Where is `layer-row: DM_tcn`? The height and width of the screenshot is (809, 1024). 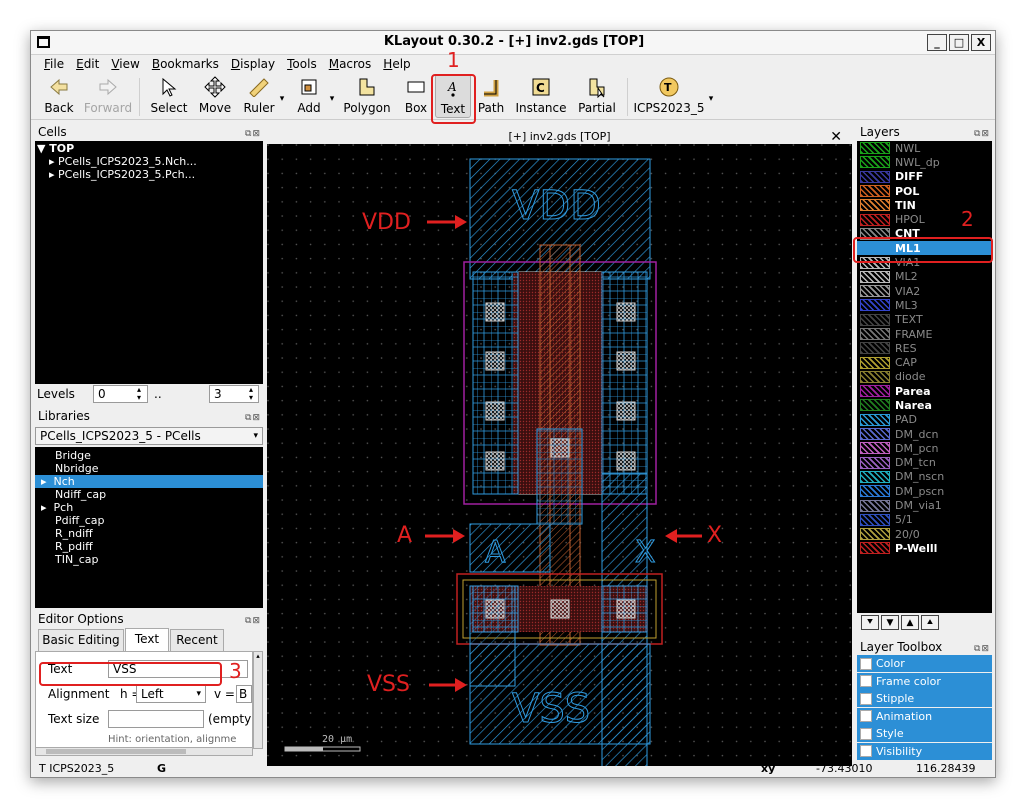
layer-row: DM_tcn is located at coordinates (924, 463).